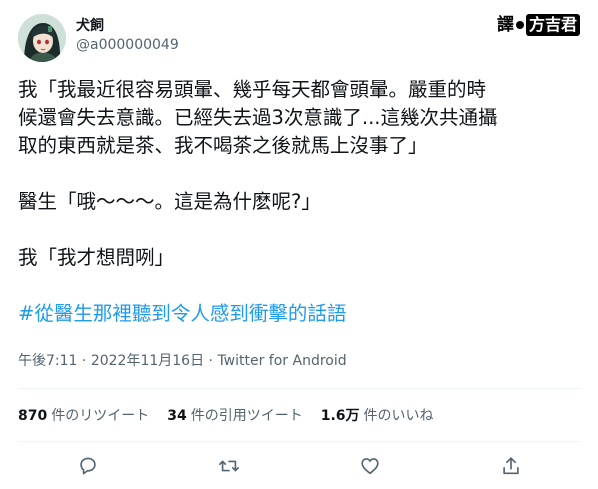  Describe the element at coordinates (299, 38) in the screenshot. I see `tweet-header: 犬飼 @a000000049 譯 方吉君` at that location.